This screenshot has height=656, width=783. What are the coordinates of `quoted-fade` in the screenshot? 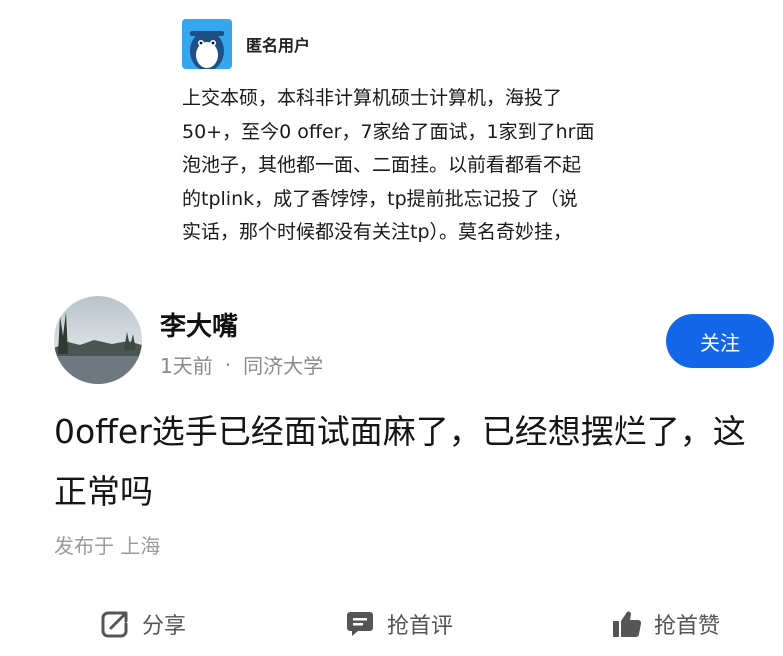 It's located at (409, 250).